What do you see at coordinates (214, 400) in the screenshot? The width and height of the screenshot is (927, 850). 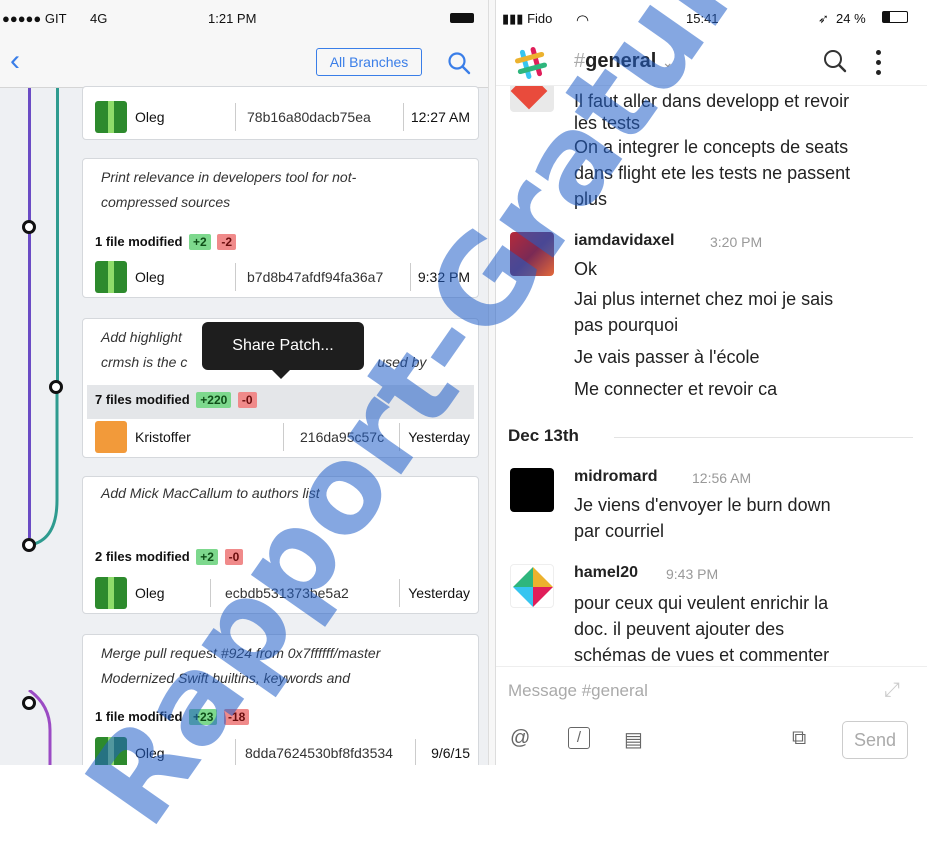 I see `lines-added-badge: +220` at bounding box center [214, 400].